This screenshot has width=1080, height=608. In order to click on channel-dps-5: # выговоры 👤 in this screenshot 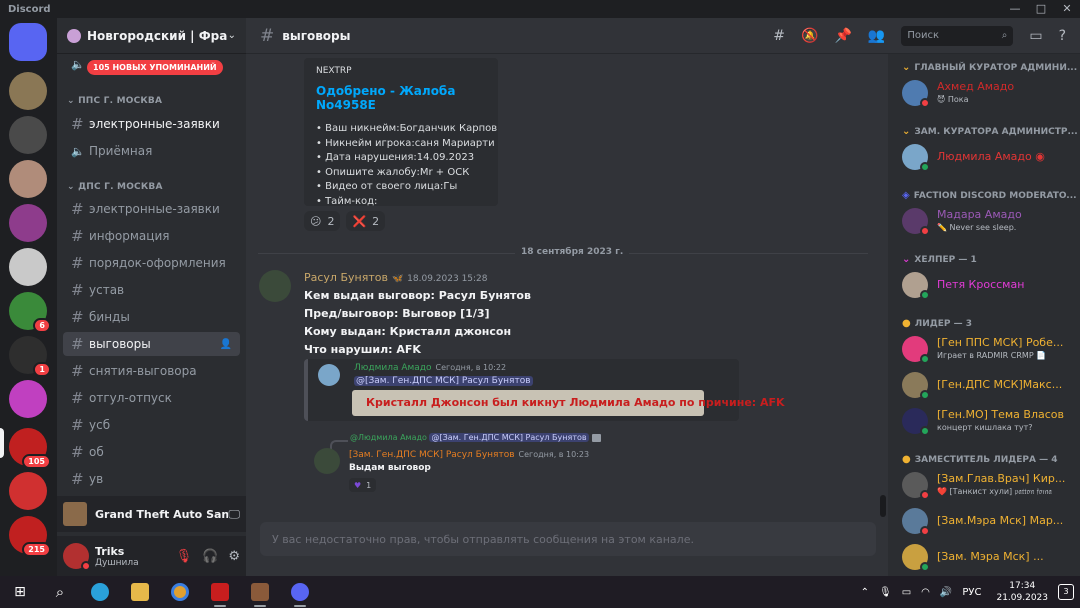, I will do `click(151, 344)`.